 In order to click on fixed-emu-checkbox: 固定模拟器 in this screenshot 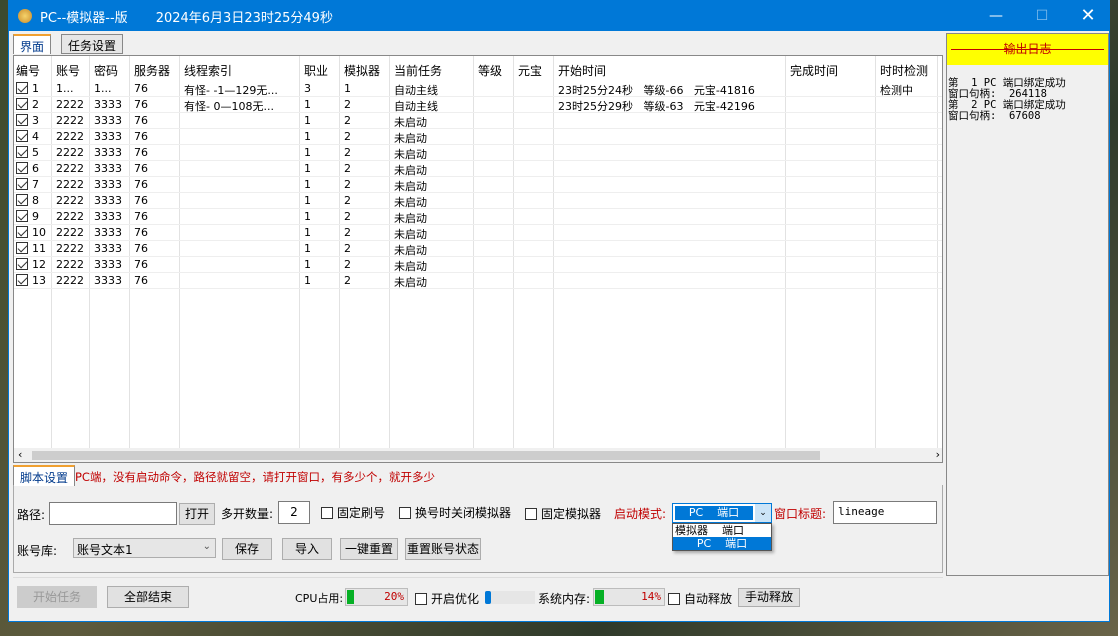, I will do `click(563, 513)`.